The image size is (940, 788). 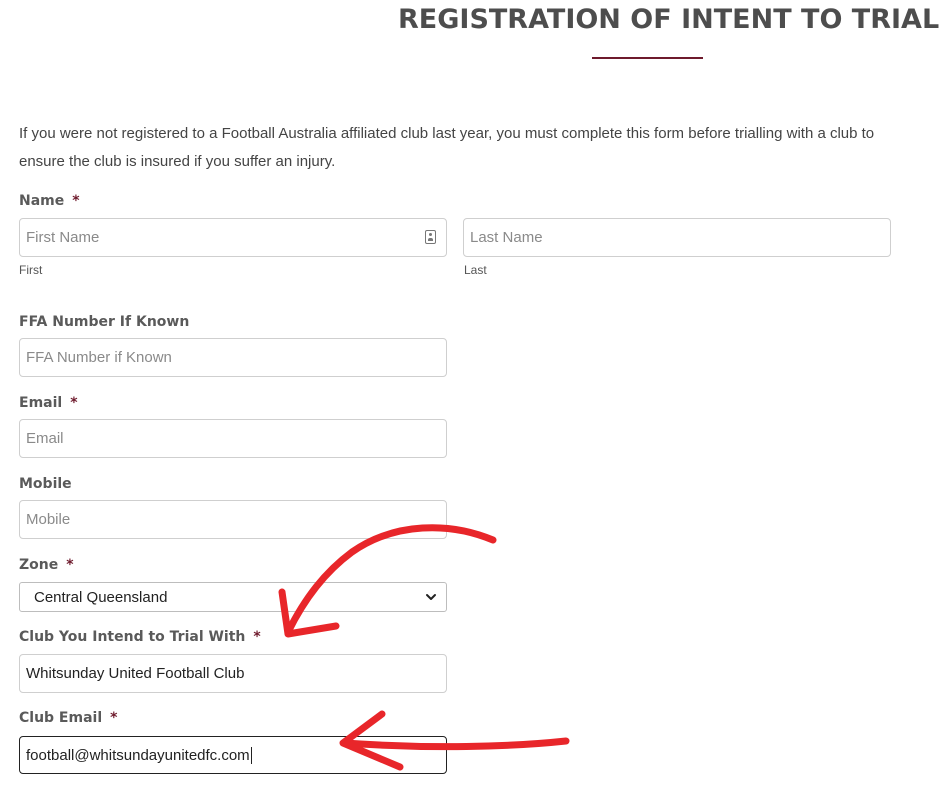 What do you see at coordinates (45, 438) in the screenshot?
I see `email-placeholder: Email` at bounding box center [45, 438].